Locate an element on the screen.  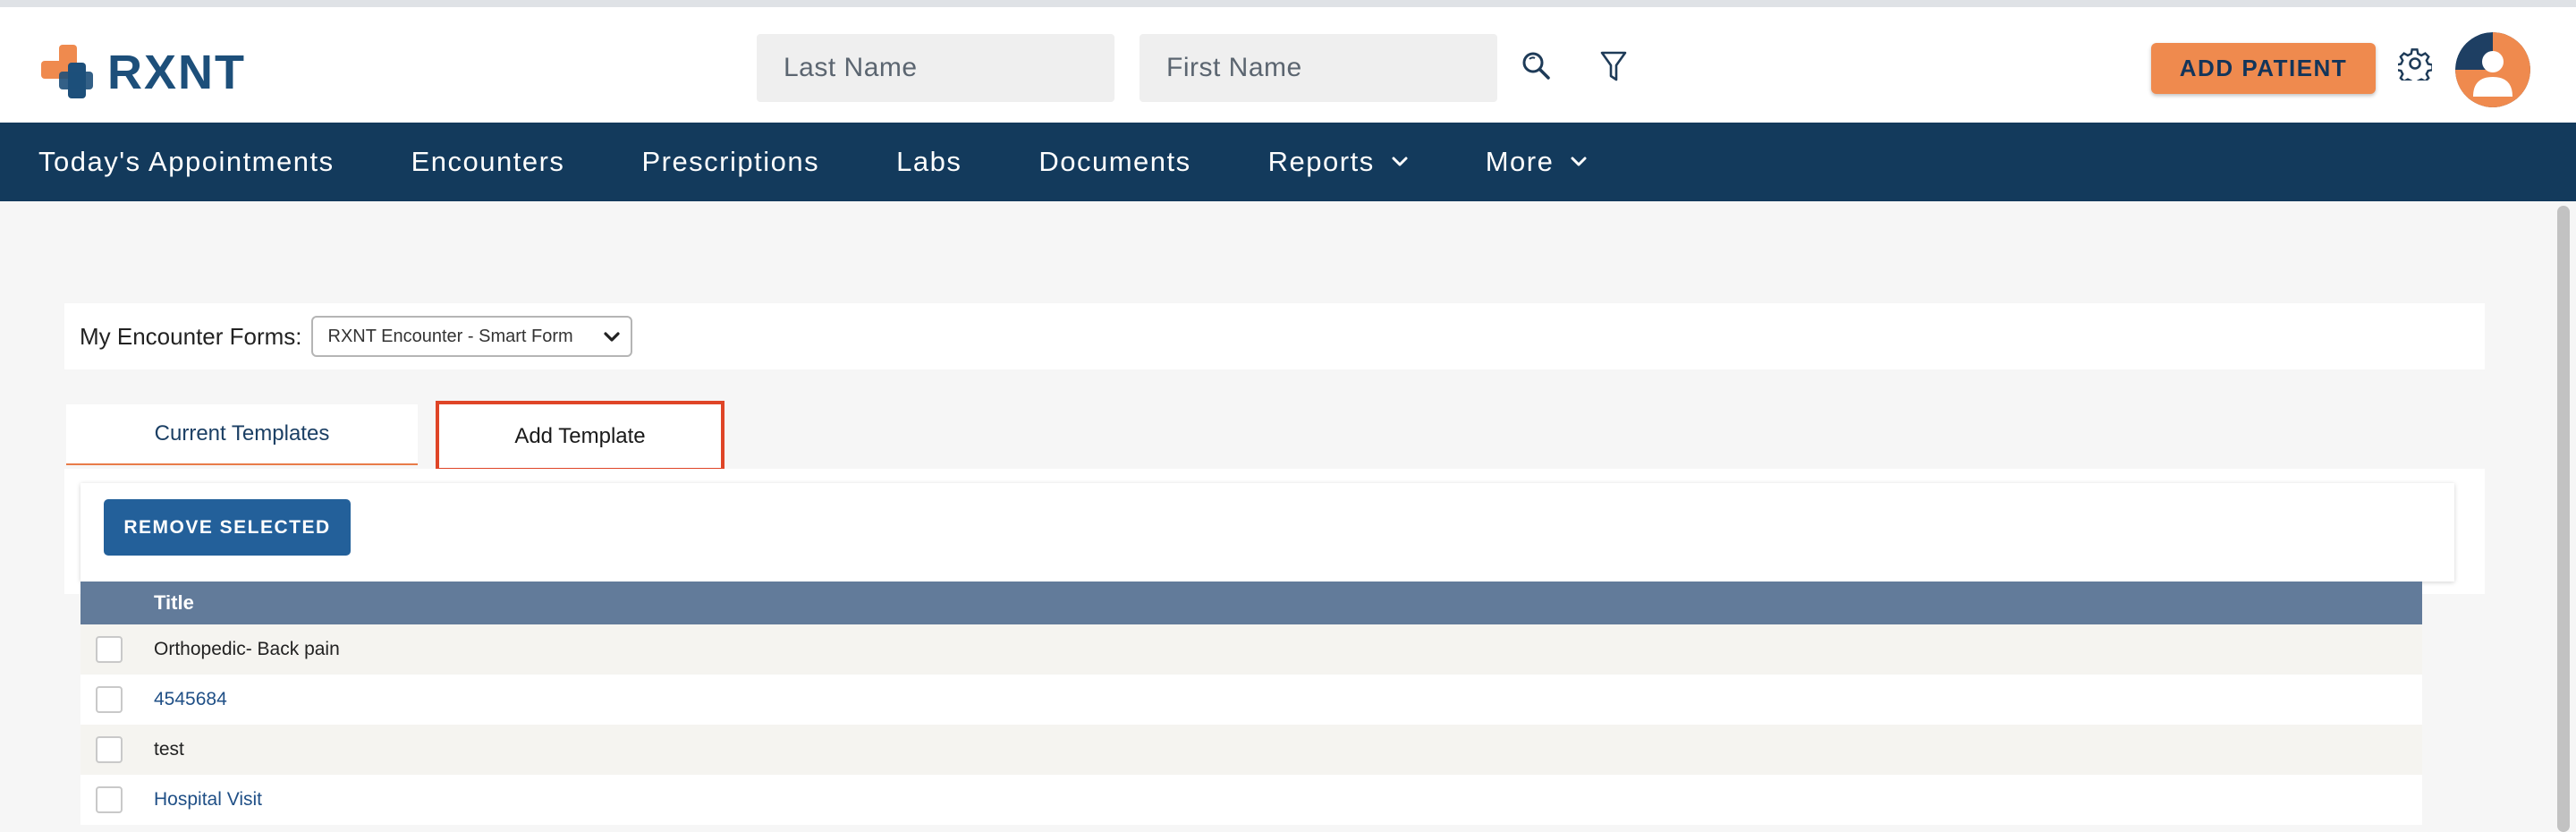
nav-prescriptions: Prescriptions is located at coordinates (730, 162).